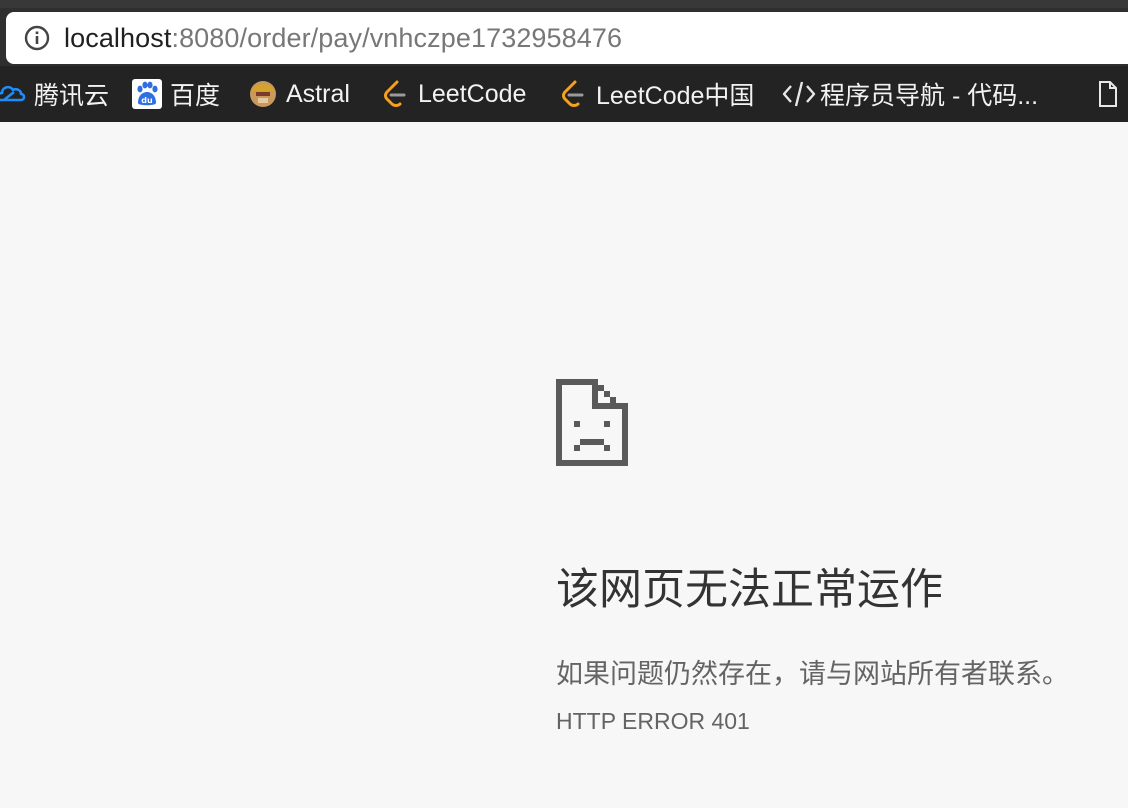 The height and width of the screenshot is (808, 1128). I want to click on url-path: :8080/order/pay/vnhczpe1732958476, so click(397, 38).